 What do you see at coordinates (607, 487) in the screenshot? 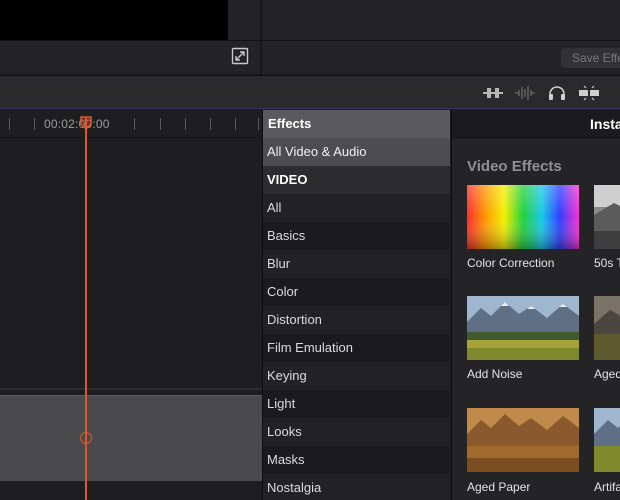
I see `effect-label: Artifacts` at bounding box center [607, 487].